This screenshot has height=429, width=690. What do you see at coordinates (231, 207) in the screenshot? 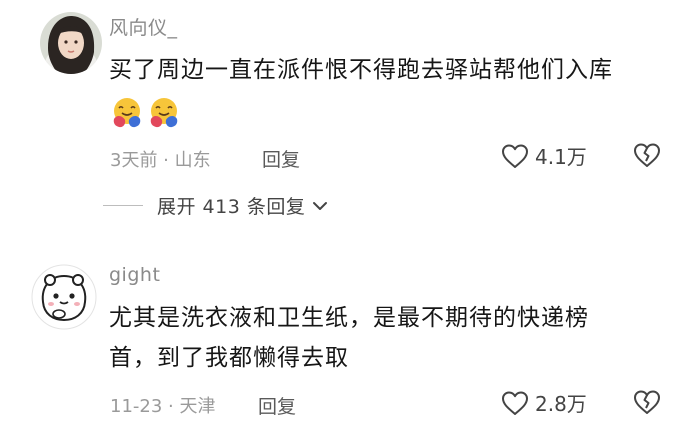
I see `expand-replies-label: 展开 413 条回复` at bounding box center [231, 207].